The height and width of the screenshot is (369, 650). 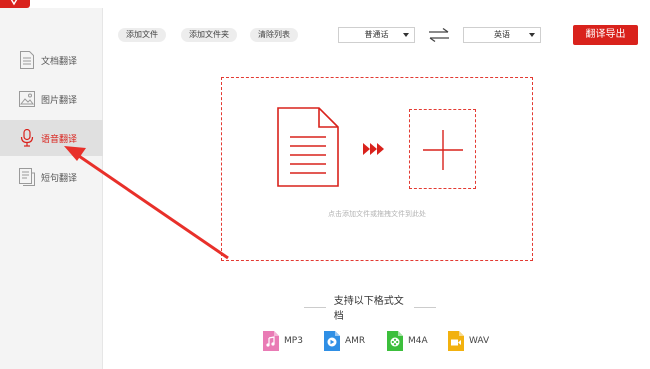 I want to click on drop-hint-text: 点击添加文件或拖拽文件到此处, so click(x=377, y=214).